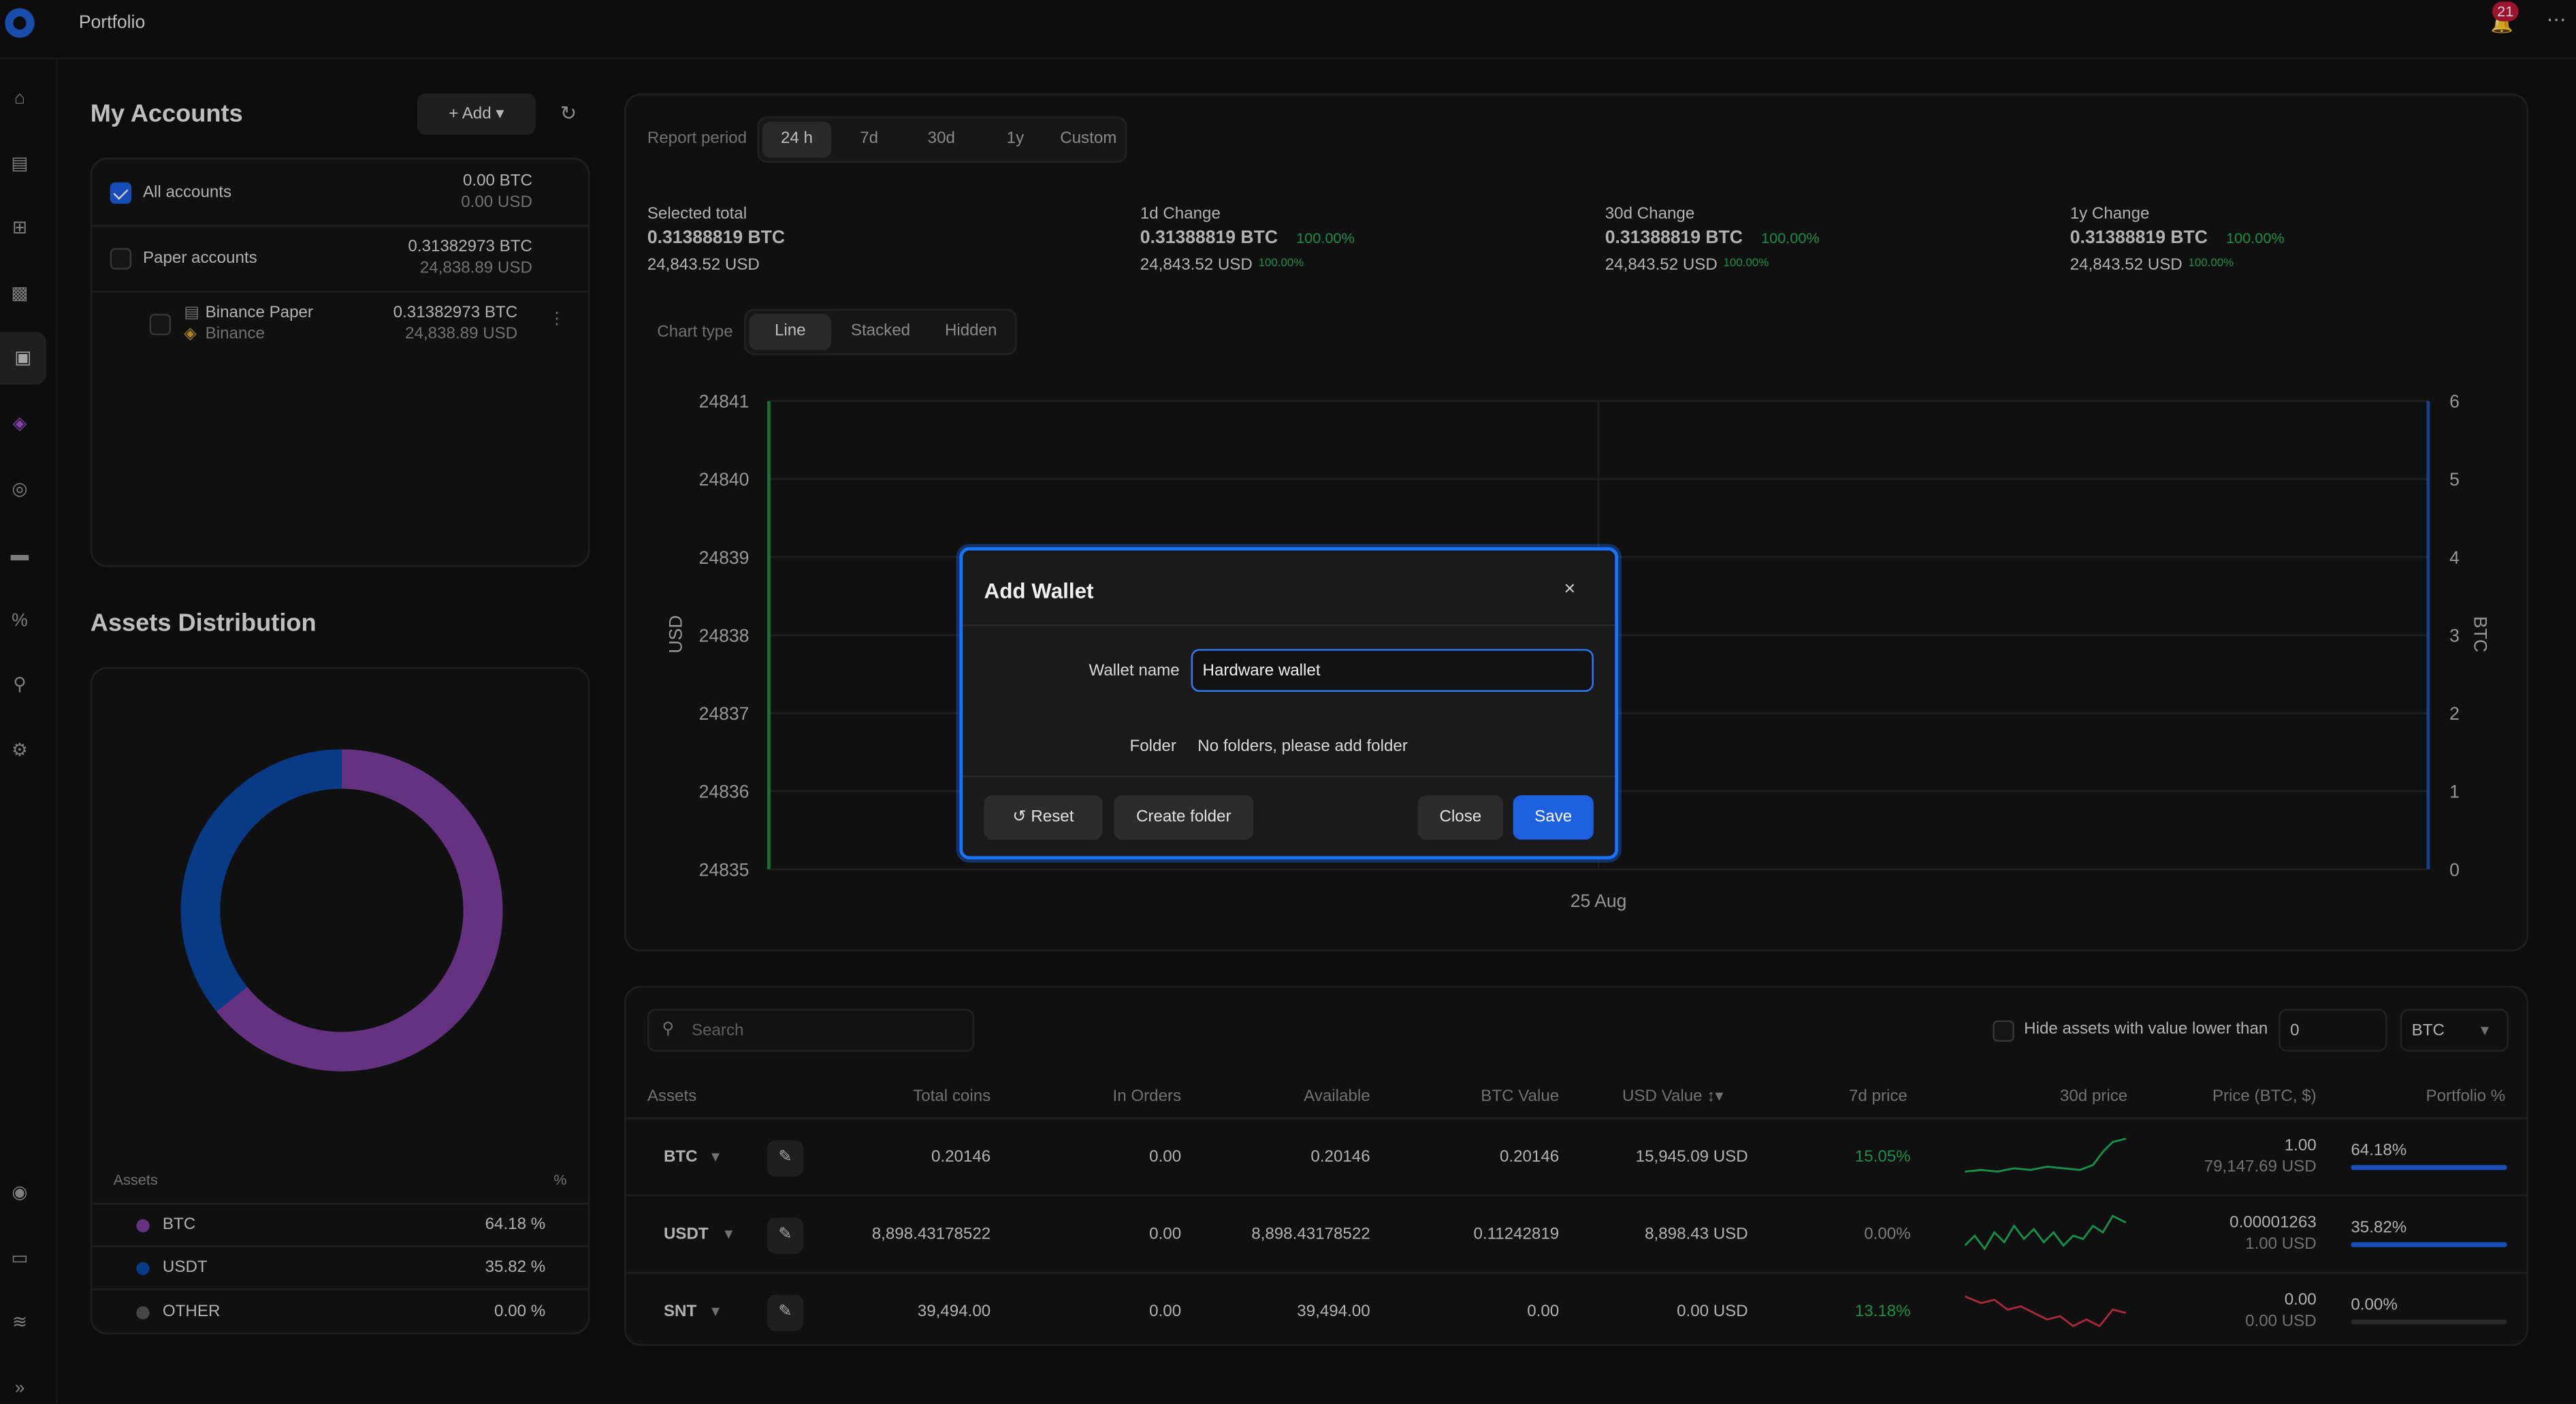 The width and height of the screenshot is (2576, 1404). What do you see at coordinates (1022, 817) in the screenshot?
I see `undo-icon: ↺` at bounding box center [1022, 817].